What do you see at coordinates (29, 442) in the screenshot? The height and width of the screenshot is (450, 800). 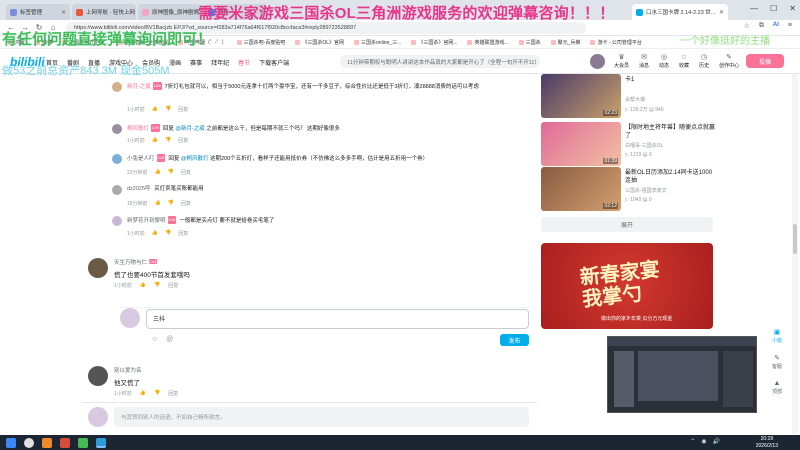 I see `search-icon` at bounding box center [29, 442].